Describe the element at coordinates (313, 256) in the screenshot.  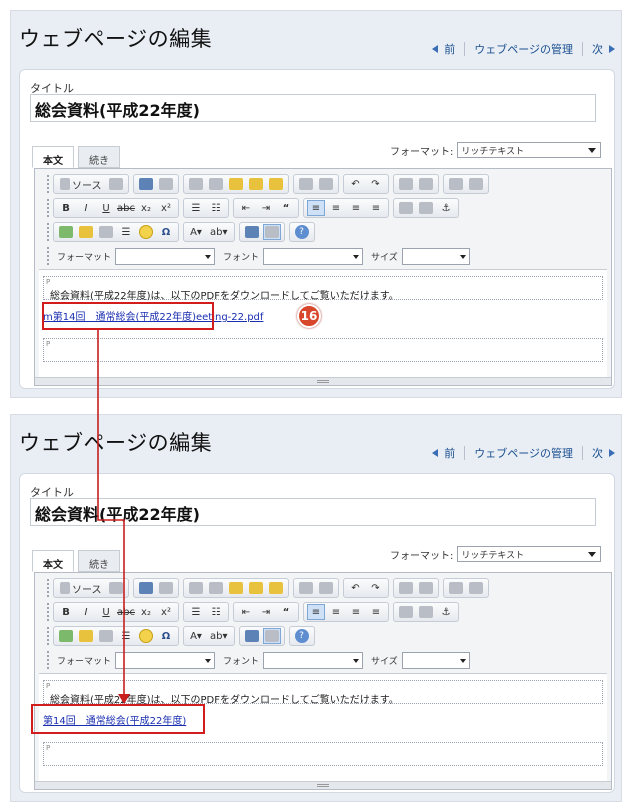
I see `font-combo` at that location.